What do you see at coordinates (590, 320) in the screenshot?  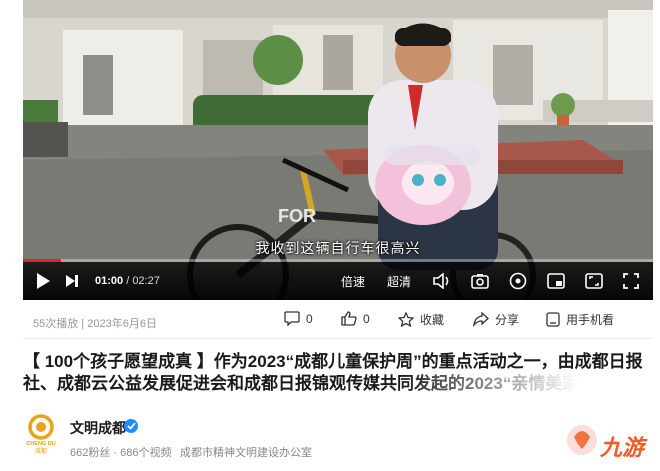 I see `phone-label: 用手机看` at bounding box center [590, 320].